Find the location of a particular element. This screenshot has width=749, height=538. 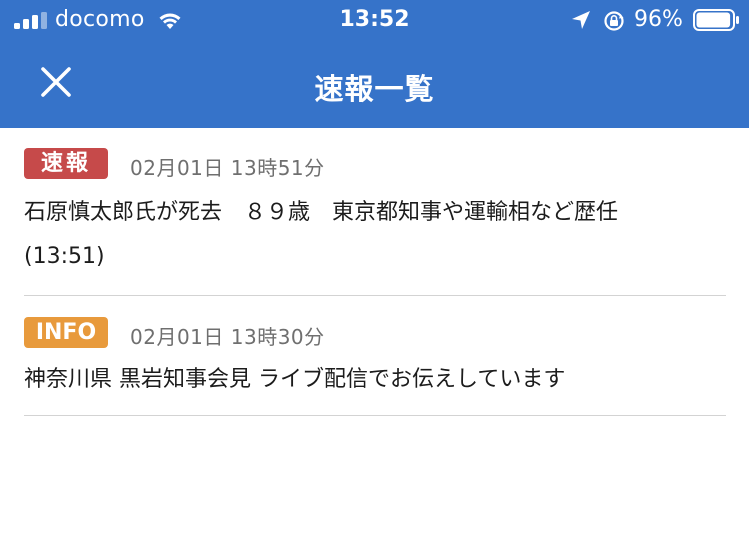

headline-time: (13:51) is located at coordinates (64, 256).